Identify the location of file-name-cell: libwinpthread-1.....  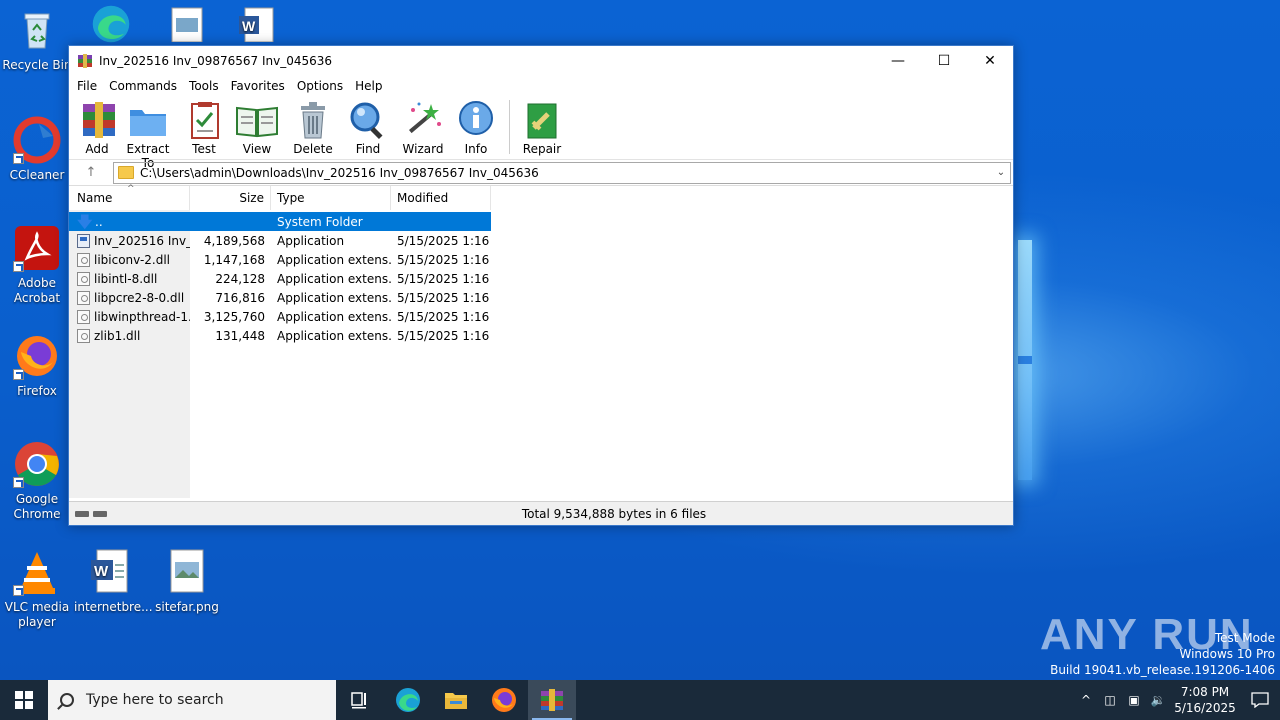
(129, 316).